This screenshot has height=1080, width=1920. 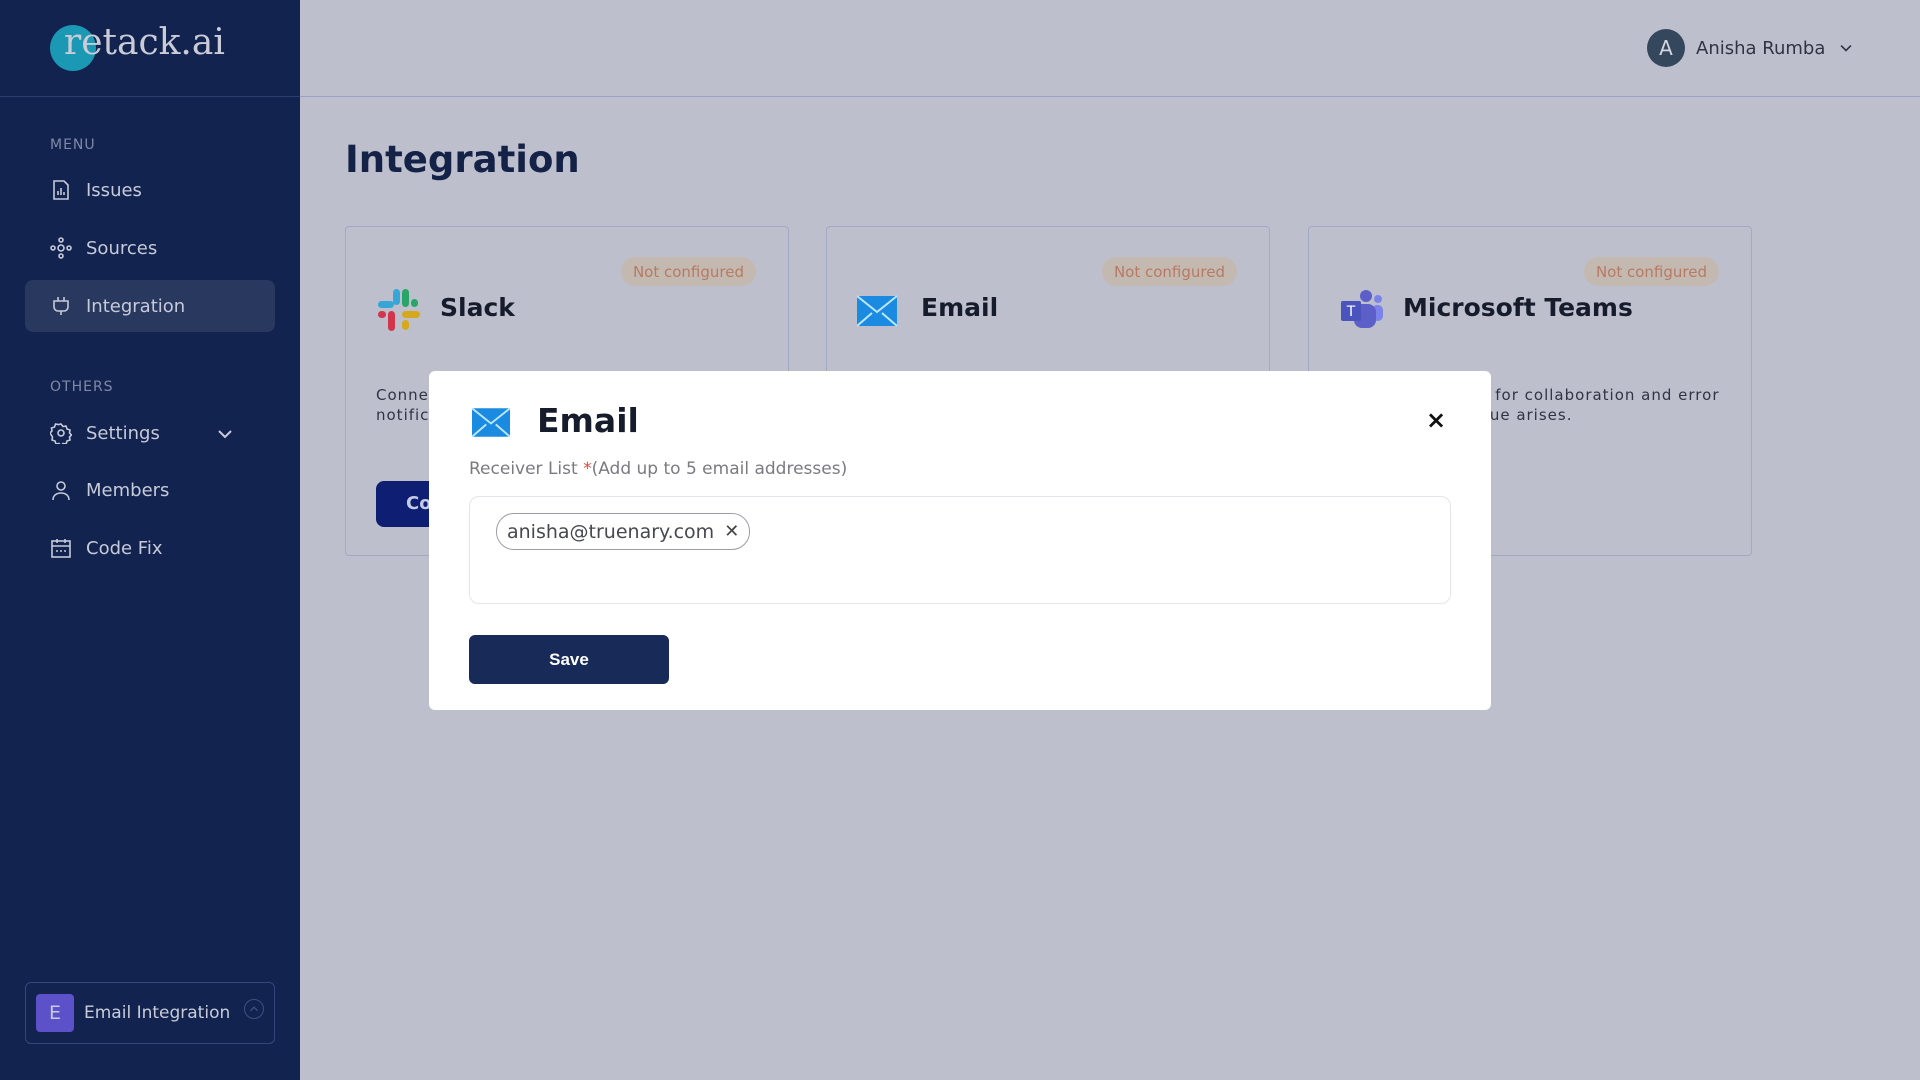 I want to click on card-title: Microsoft Teams, so click(x=1518, y=307).